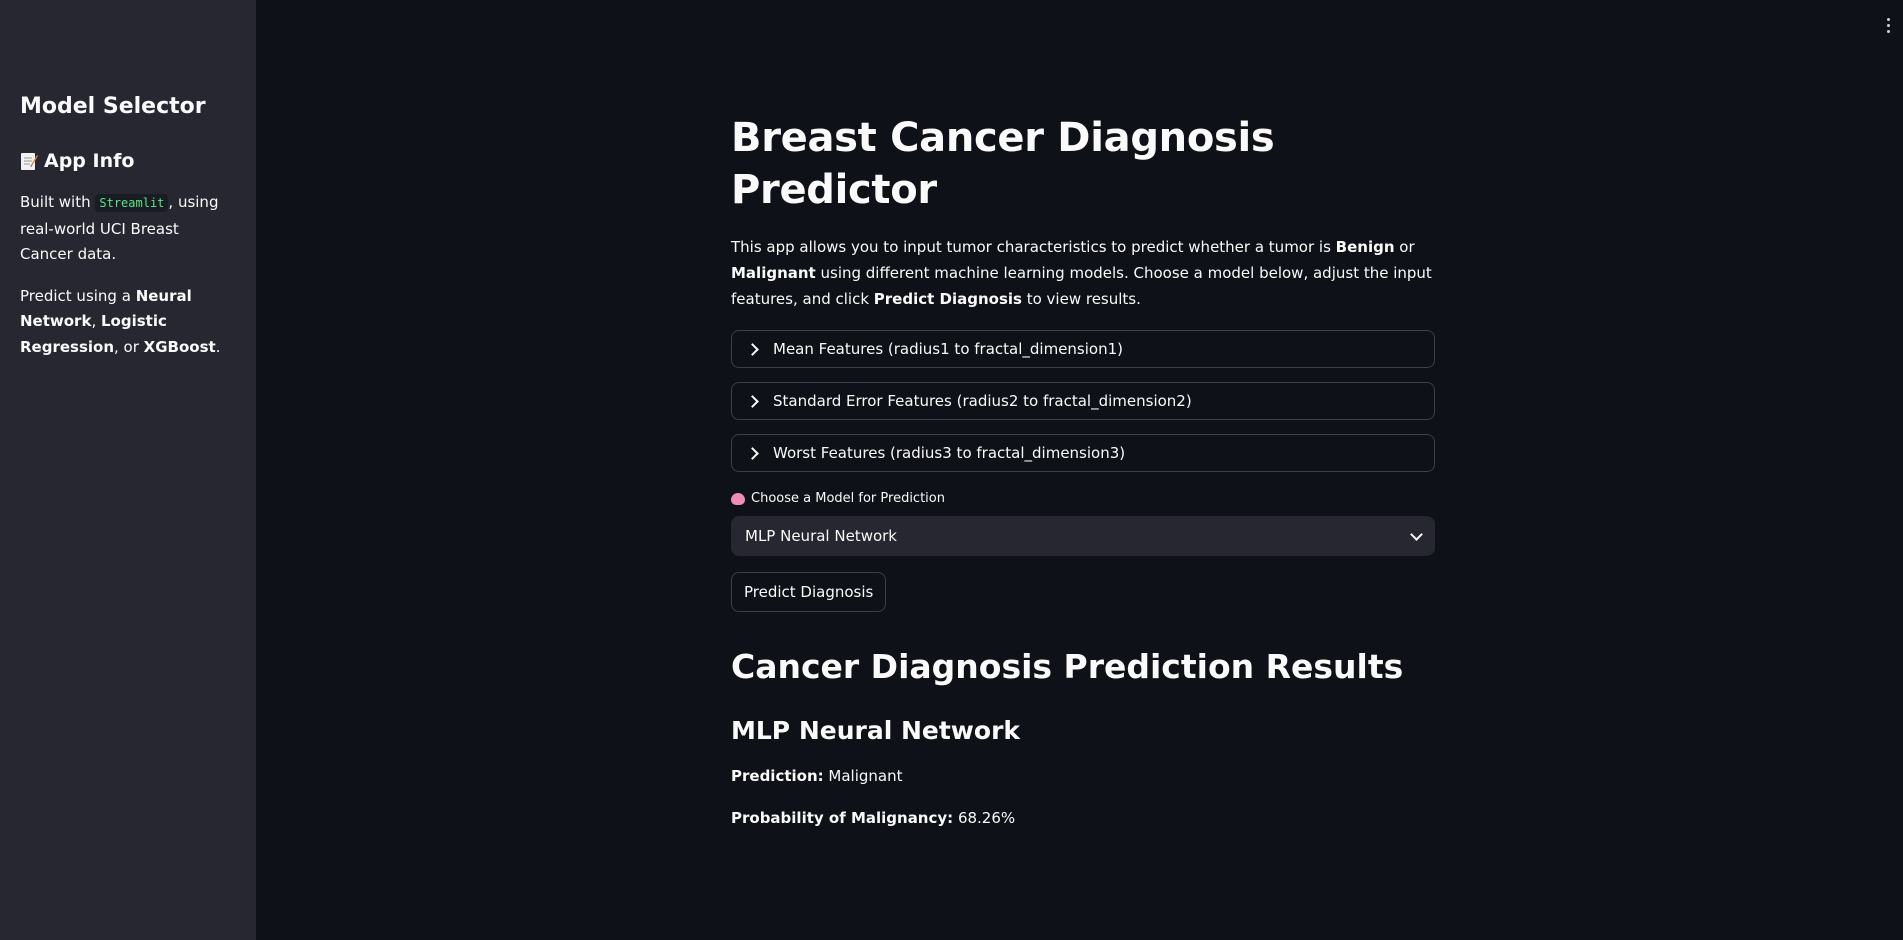  What do you see at coordinates (129, 346) in the screenshot?
I see `sep2: , or` at bounding box center [129, 346].